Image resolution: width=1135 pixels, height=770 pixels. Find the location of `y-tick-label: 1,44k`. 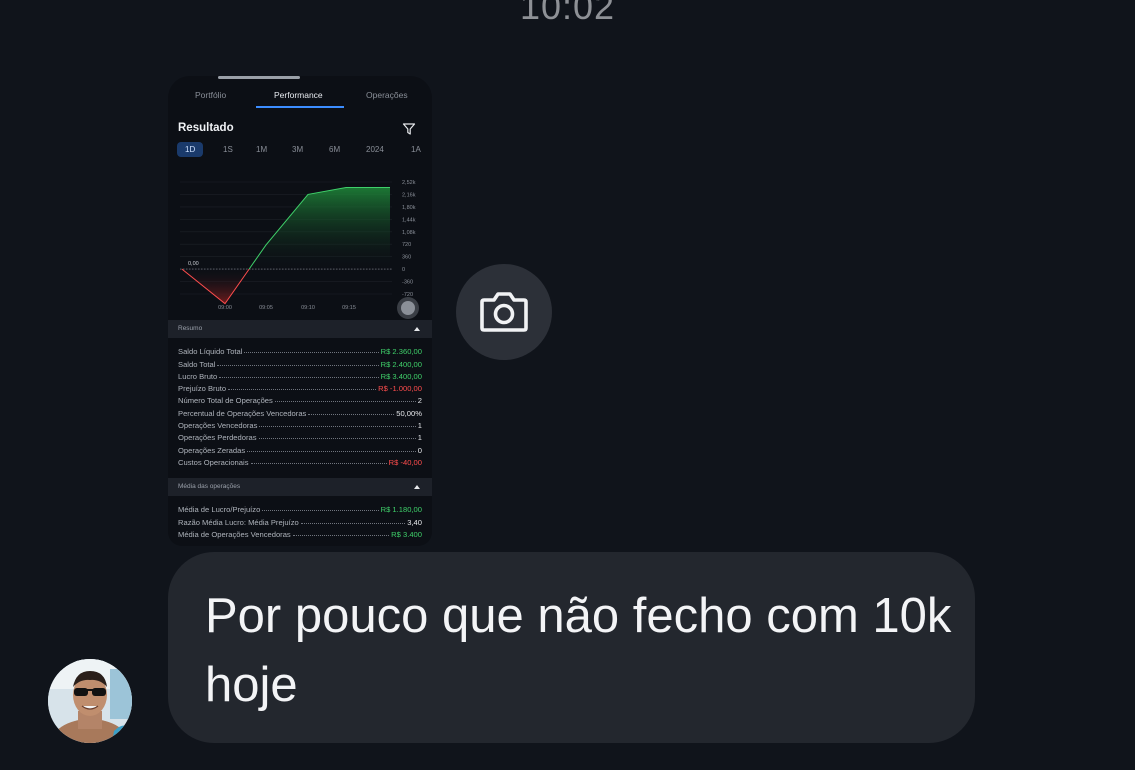

y-tick-label: 1,44k is located at coordinates (409, 220).